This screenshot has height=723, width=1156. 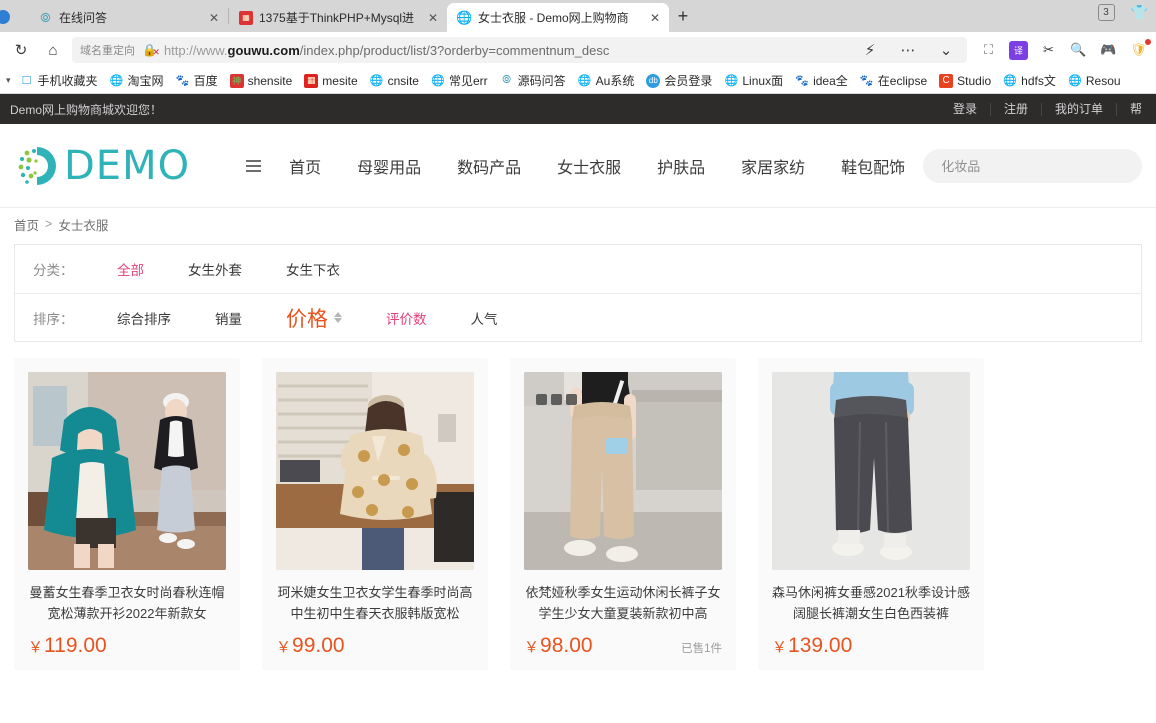 I want to click on shield-icon: 🛡, so click(x=1140, y=49).